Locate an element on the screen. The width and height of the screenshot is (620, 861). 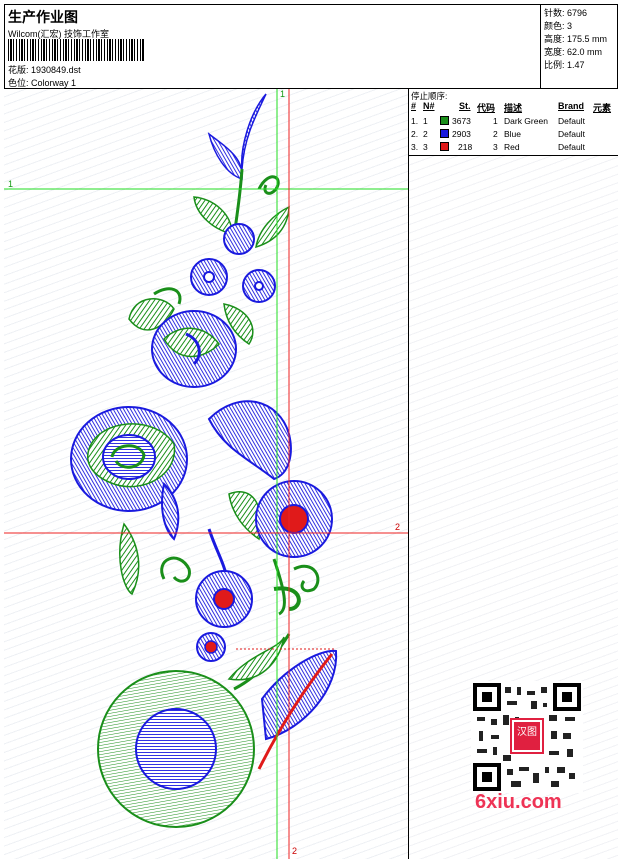
big-flower is located at coordinates (217, 730).